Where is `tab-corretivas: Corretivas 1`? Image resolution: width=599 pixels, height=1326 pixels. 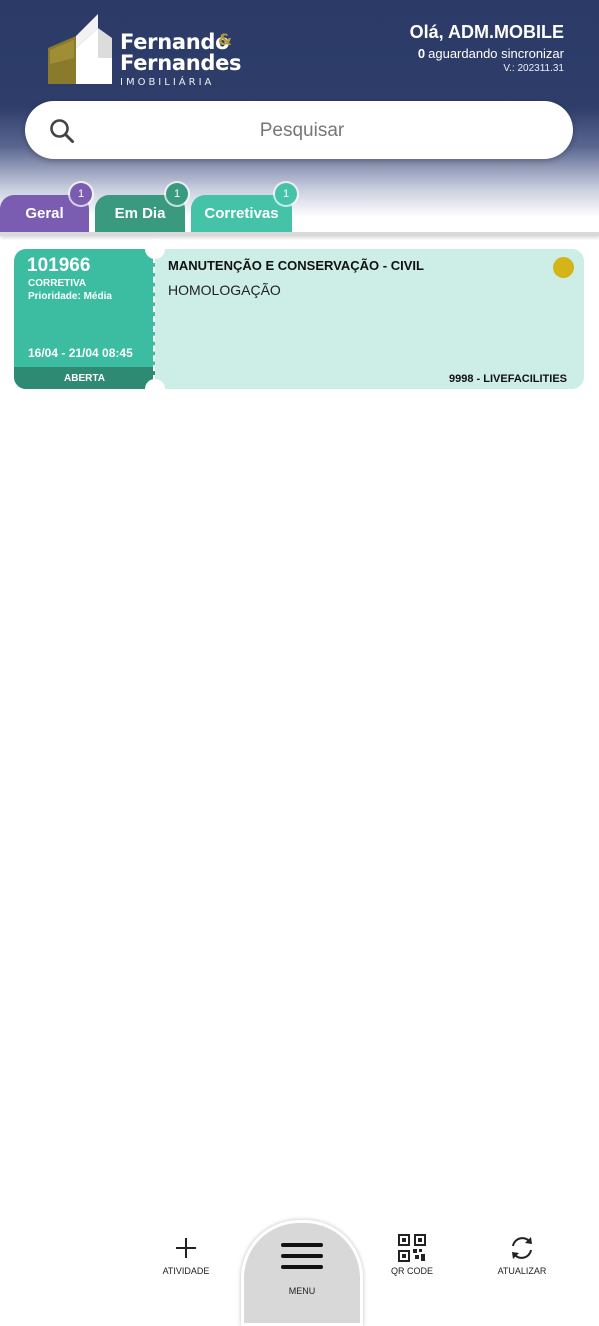 tab-corretivas: Corretivas 1 is located at coordinates (244, 207).